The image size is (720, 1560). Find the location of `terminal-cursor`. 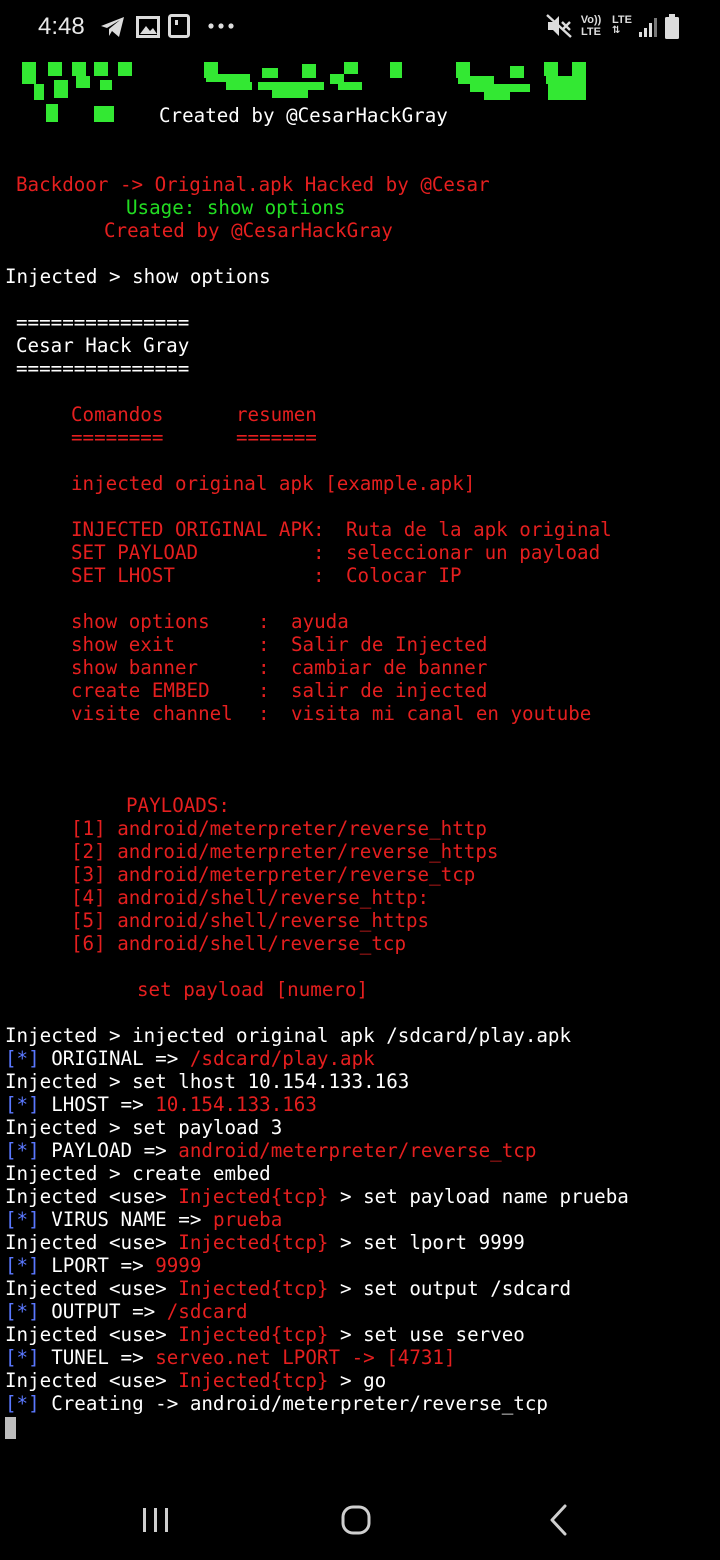

terminal-cursor is located at coordinates (10, 1428).